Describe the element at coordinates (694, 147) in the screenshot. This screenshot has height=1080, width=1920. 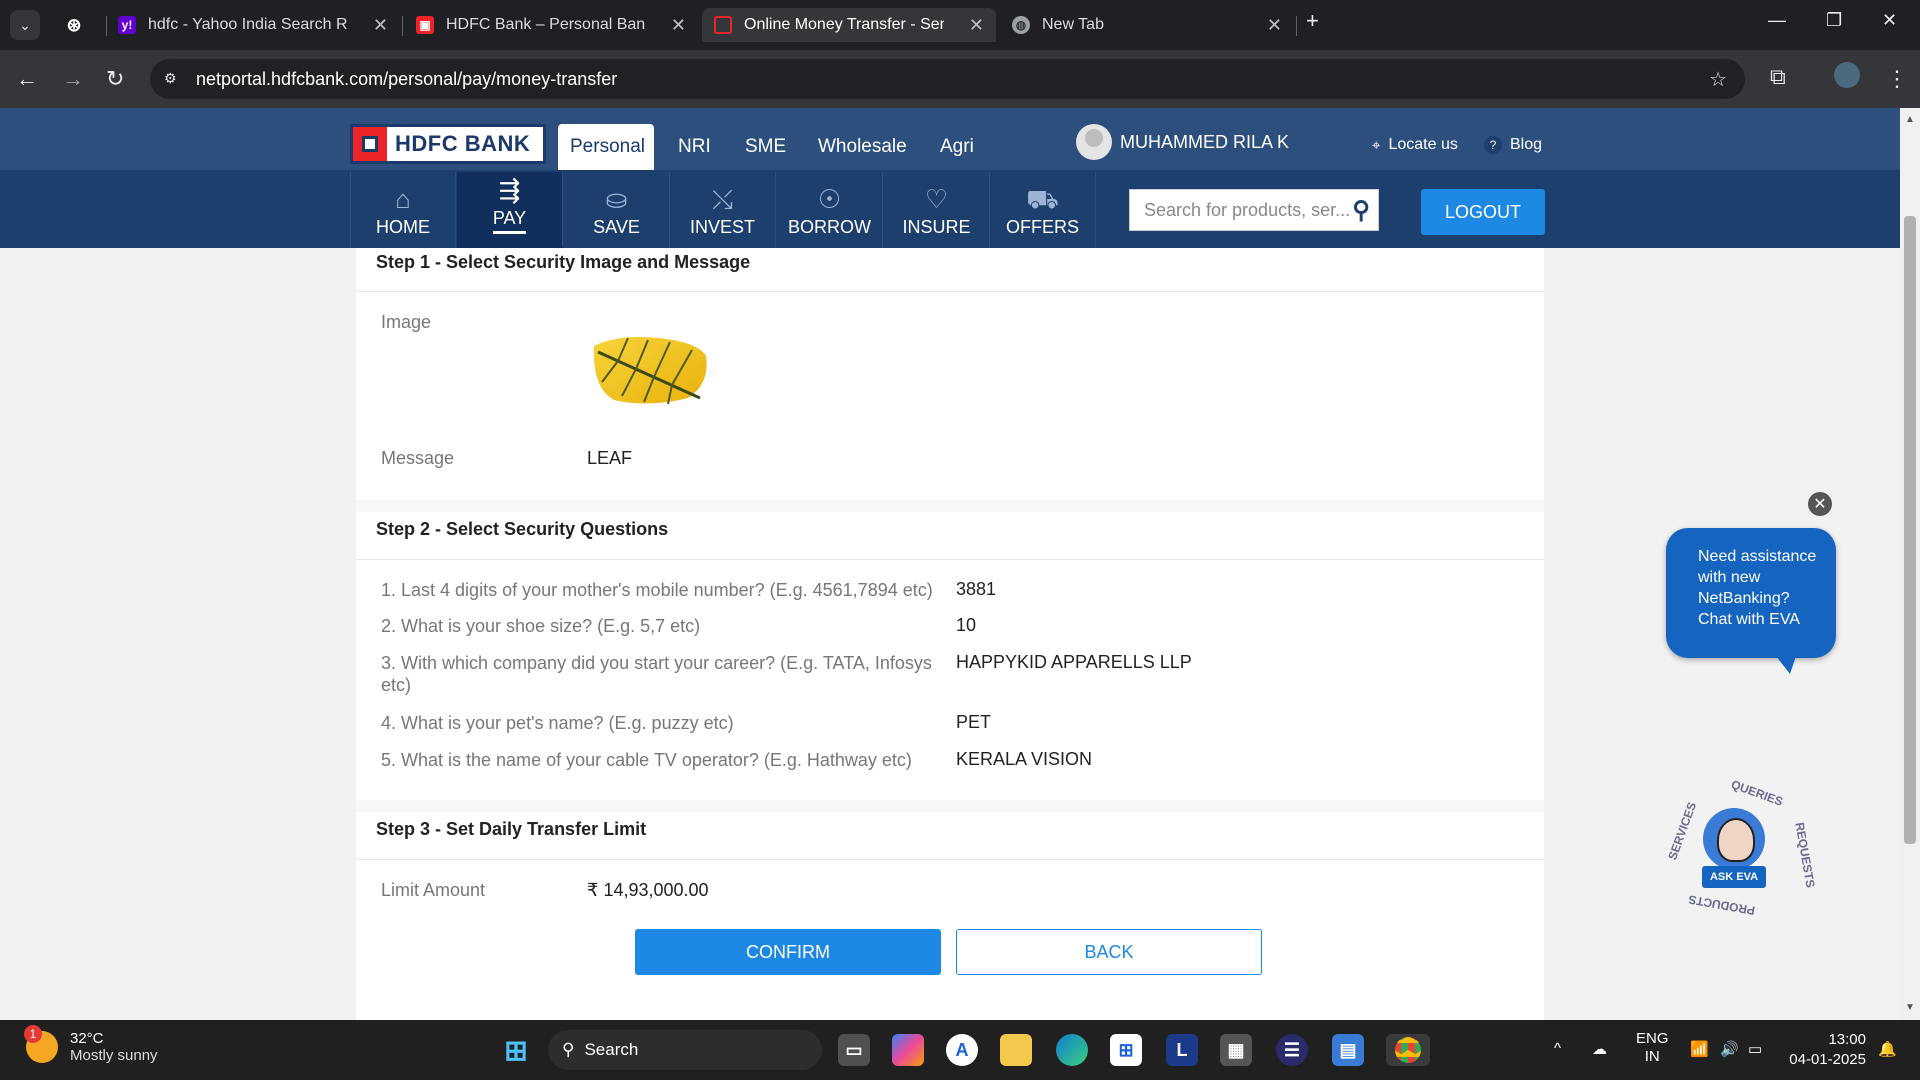
I see `segment-nri: NRI` at that location.